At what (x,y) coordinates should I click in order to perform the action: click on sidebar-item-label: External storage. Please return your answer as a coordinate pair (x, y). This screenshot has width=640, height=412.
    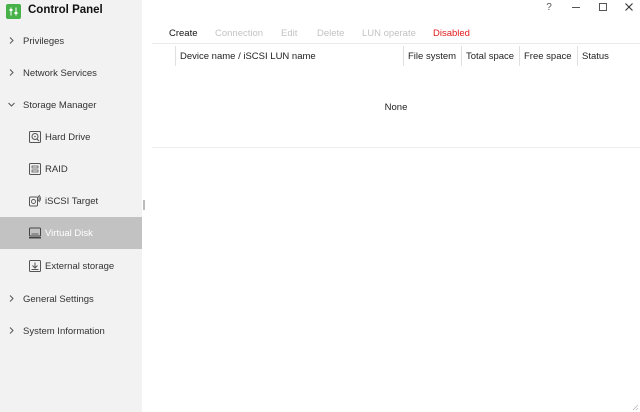
    Looking at the image, I should click on (80, 266).